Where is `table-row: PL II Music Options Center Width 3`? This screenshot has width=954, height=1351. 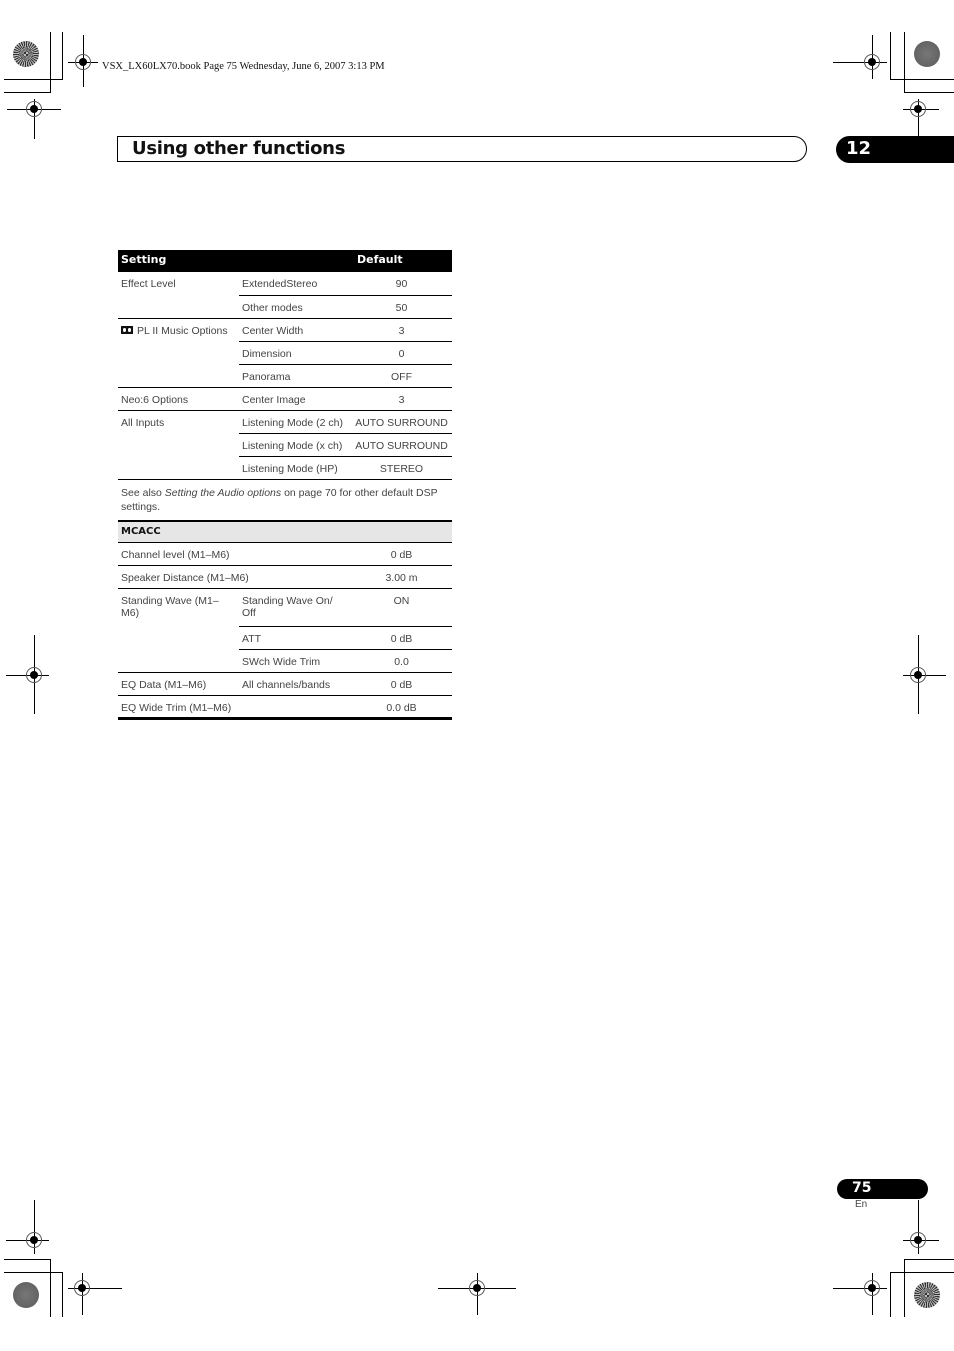 table-row: PL II Music Options Center Width 3 is located at coordinates (285, 329).